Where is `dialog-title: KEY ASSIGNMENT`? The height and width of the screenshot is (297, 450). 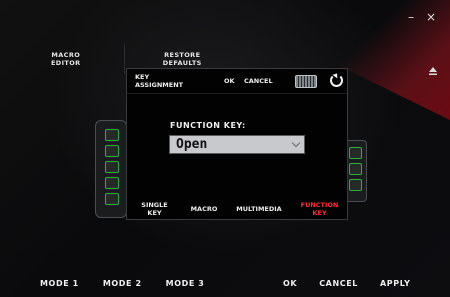 dialog-title: KEY ASSIGNMENT is located at coordinates (159, 81).